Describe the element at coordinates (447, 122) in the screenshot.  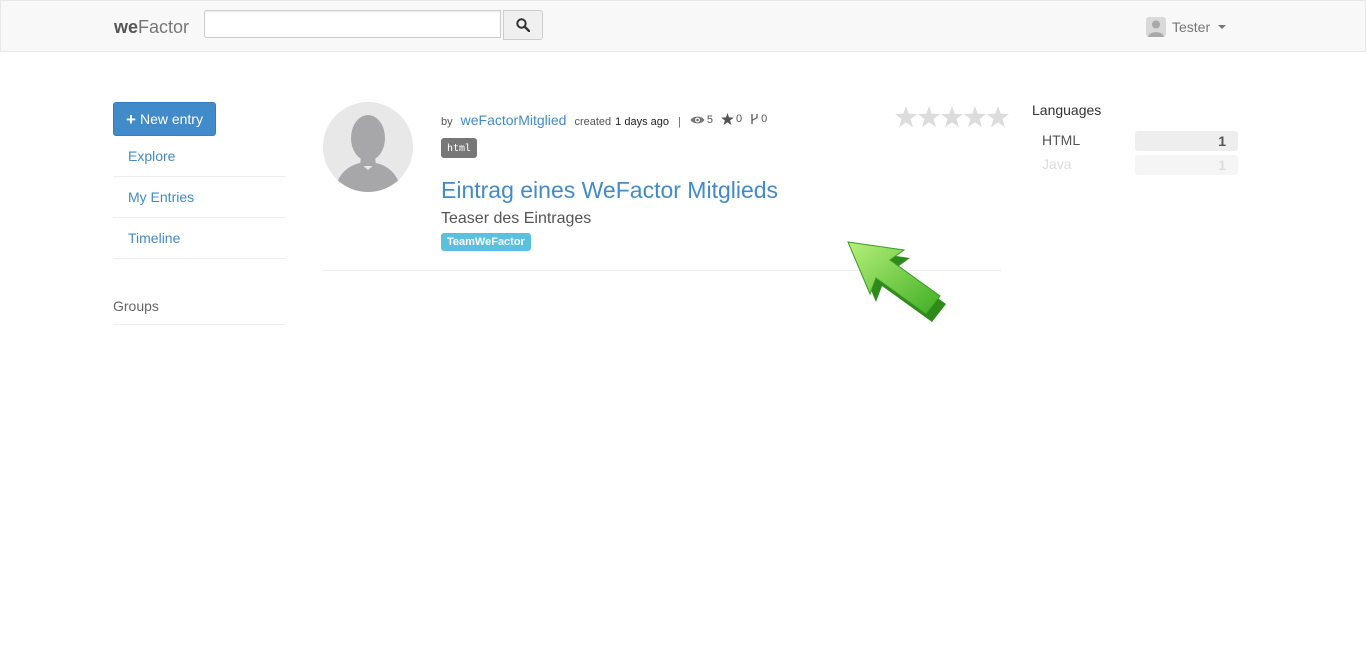
I see `by-label: by` at that location.